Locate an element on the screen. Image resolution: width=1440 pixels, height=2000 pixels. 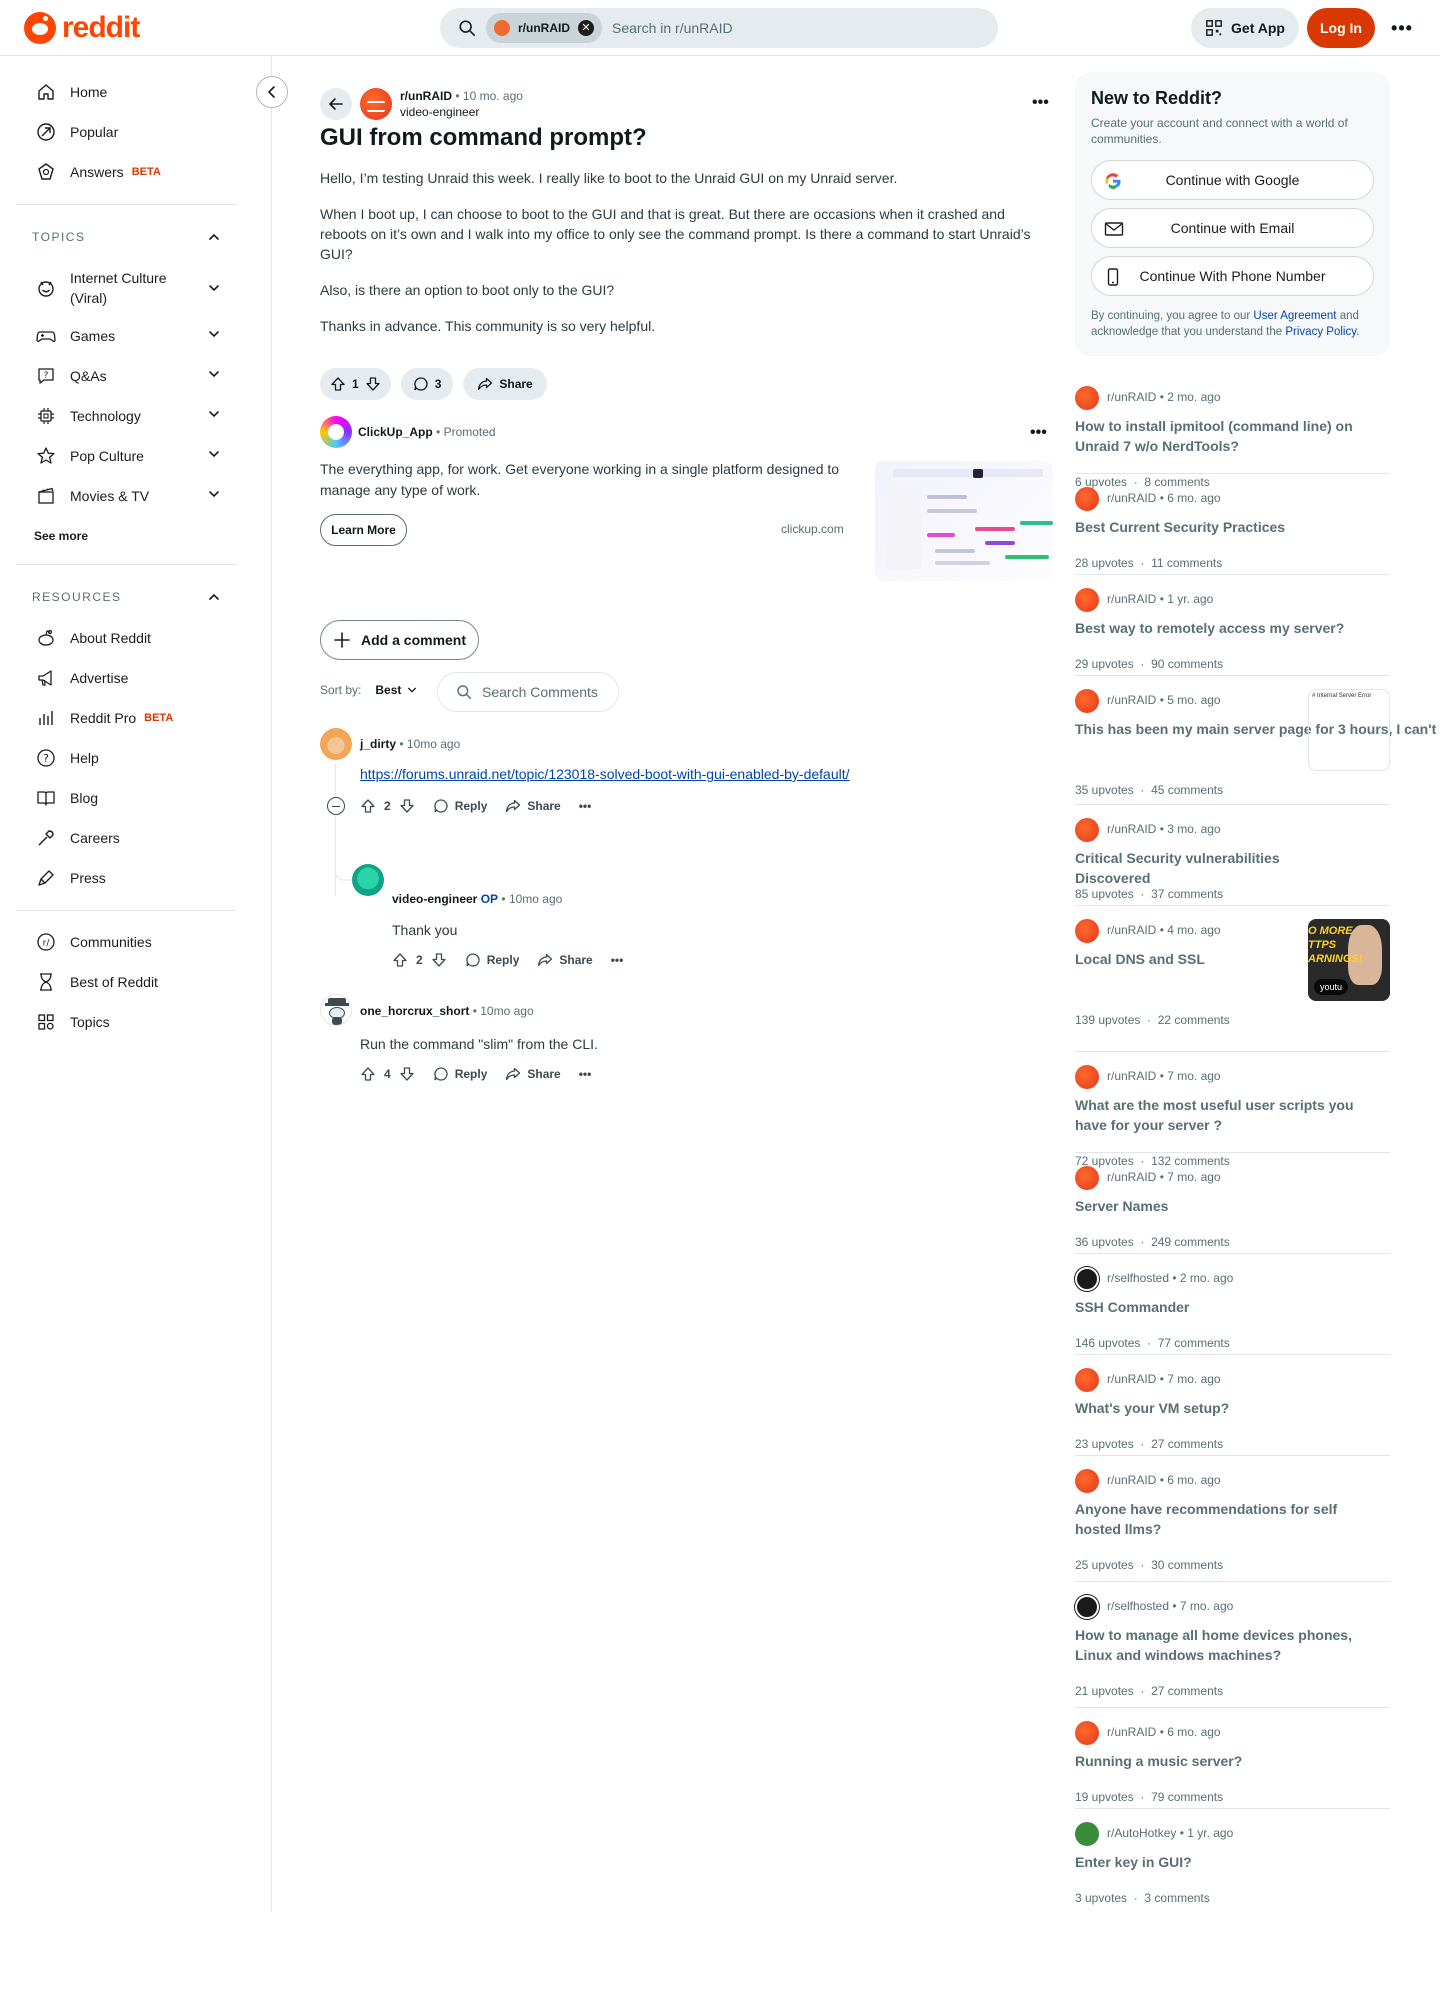
sidebar-item-careers: Careers is located at coordinates (126, 838).